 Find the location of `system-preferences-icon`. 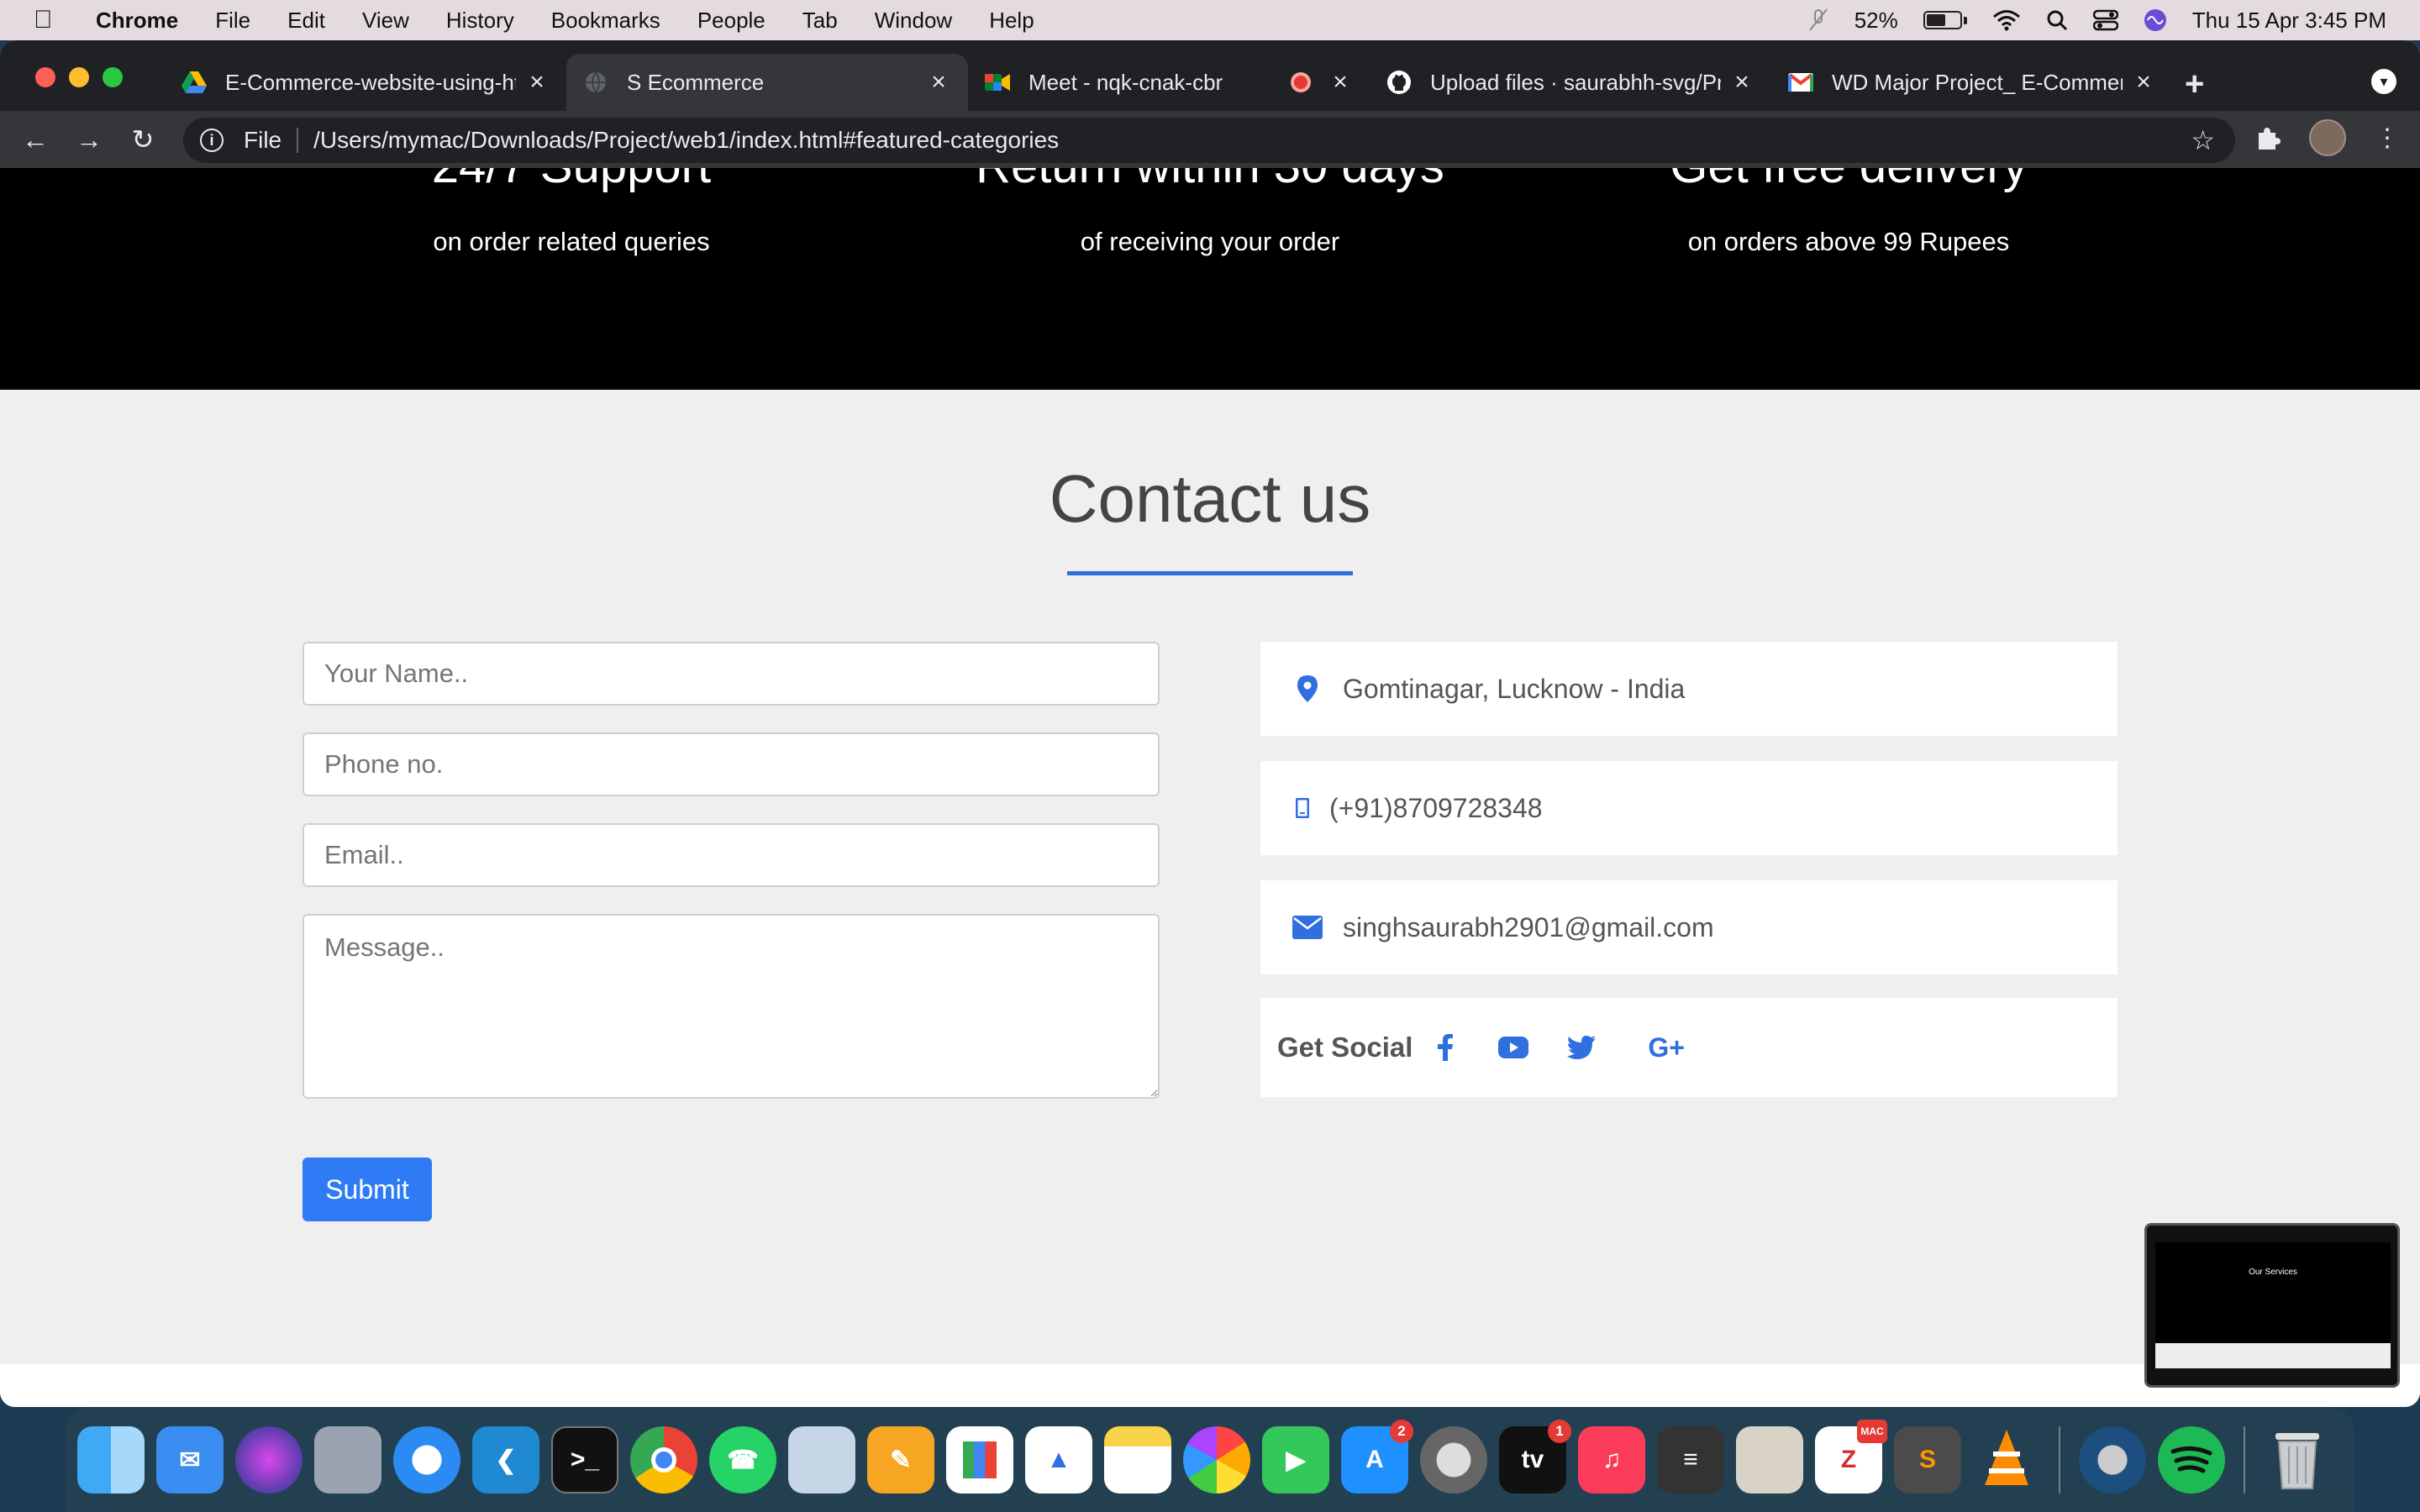

system-preferences-icon is located at coordinates (1453, 1460).